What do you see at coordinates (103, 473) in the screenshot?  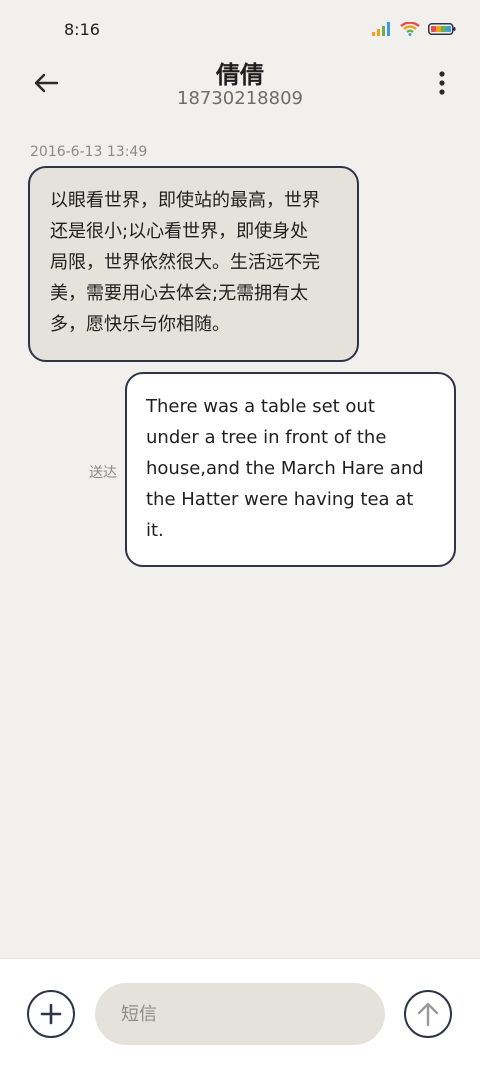 I see `delivery-status: 送达` at bounding box center [103, 473].